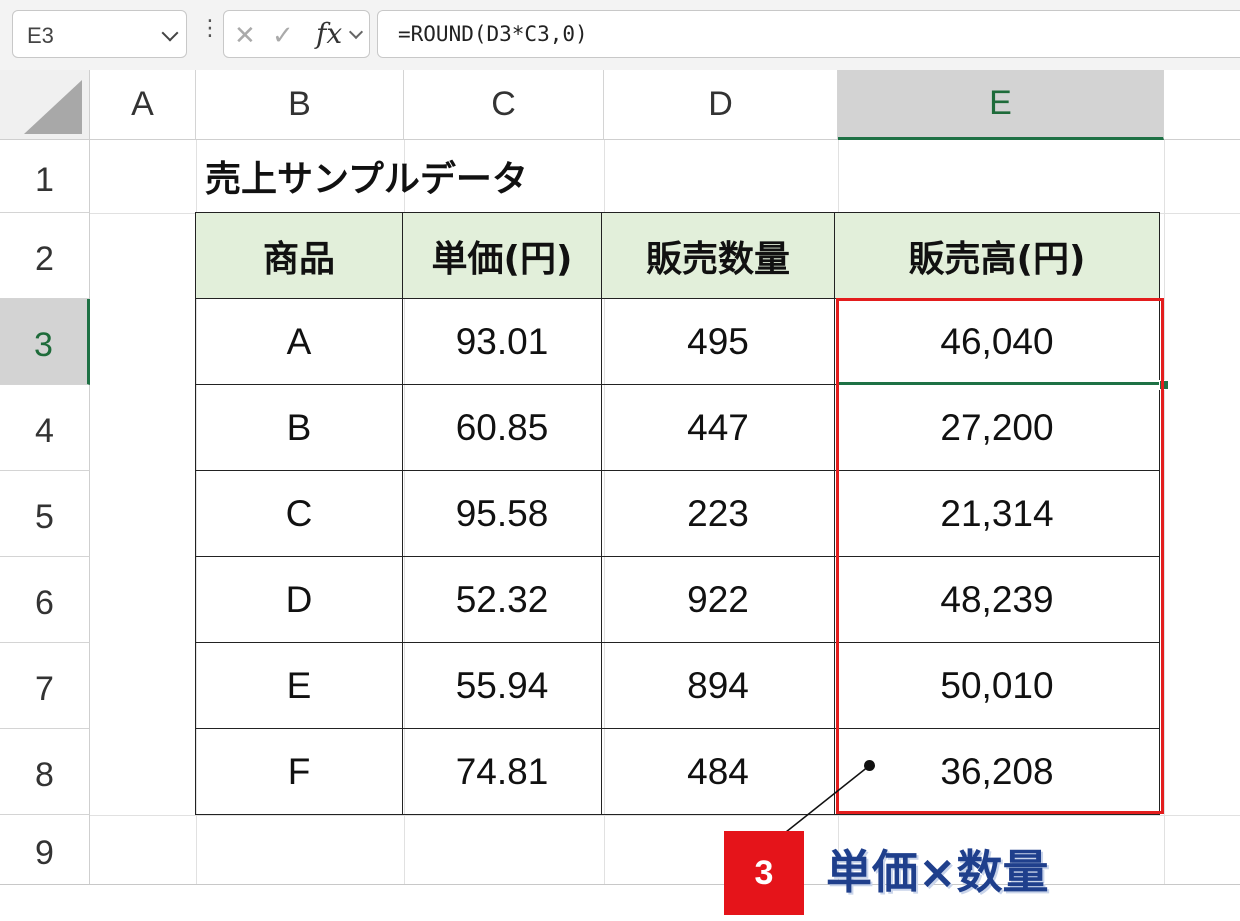 This screenshot has height=921, width=1240. Describe the element at coordinates (299, 427) in the screenshot. I see `table-cell: B` at that location.